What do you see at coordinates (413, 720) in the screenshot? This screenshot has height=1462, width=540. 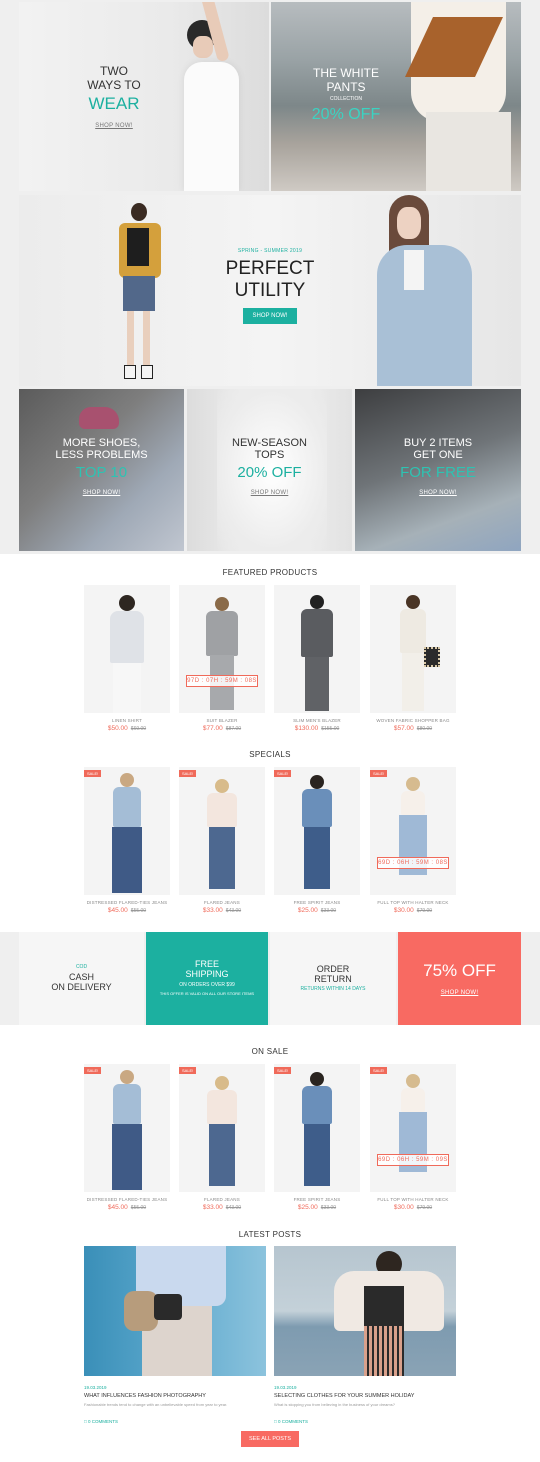 I see `product-name: WOVEN FABRIC SHOPPER BAG` at bounding box center [413, 720].